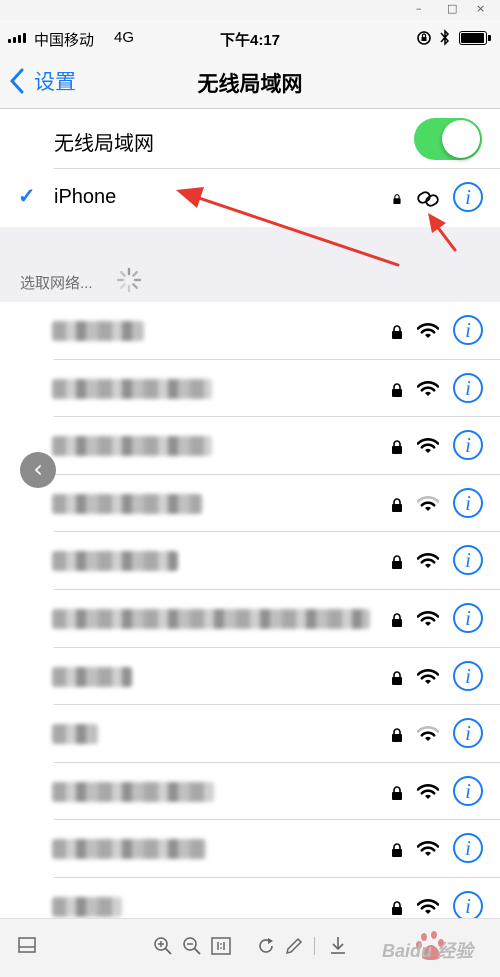 The width and height of the screenshot is (500, 977). What do you see at coordinates (461, 139) in the screenshot?
I see `toggle-knob` at bounding box center [461, 139].